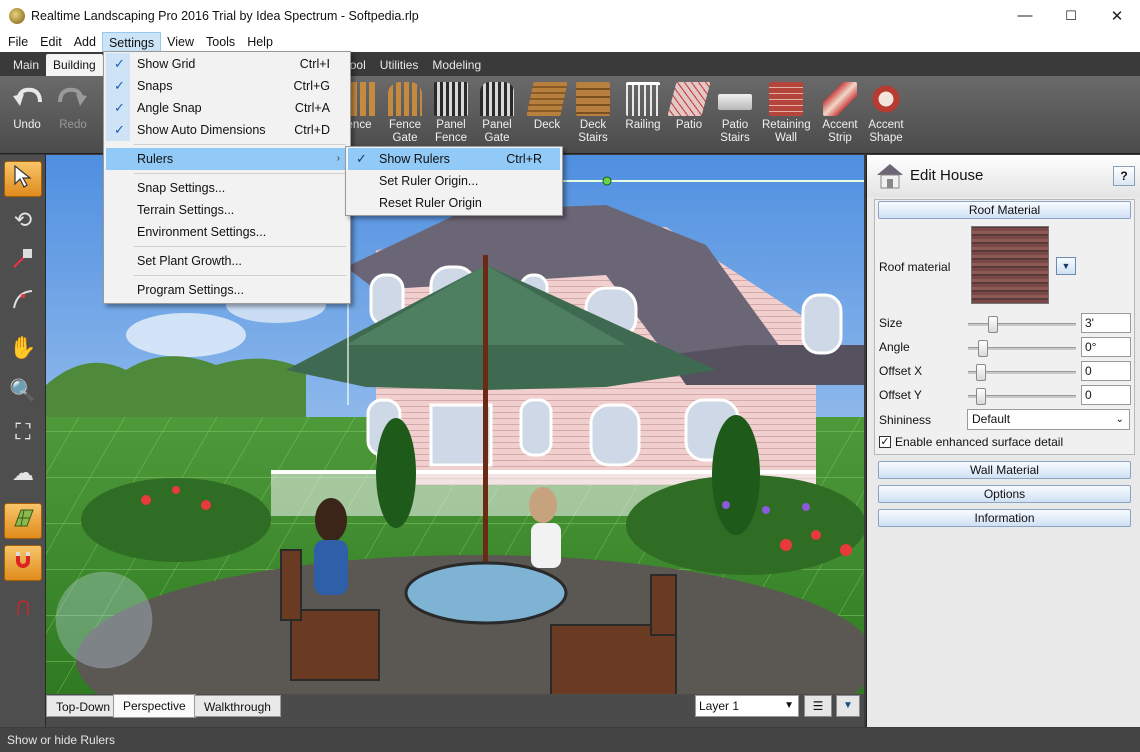 The width and height of the screenshot is (1140, 752). Describe the element at coordinates (451, 113) in the screenshot. I see `panel-fence-button: Panel Fence` at that location.